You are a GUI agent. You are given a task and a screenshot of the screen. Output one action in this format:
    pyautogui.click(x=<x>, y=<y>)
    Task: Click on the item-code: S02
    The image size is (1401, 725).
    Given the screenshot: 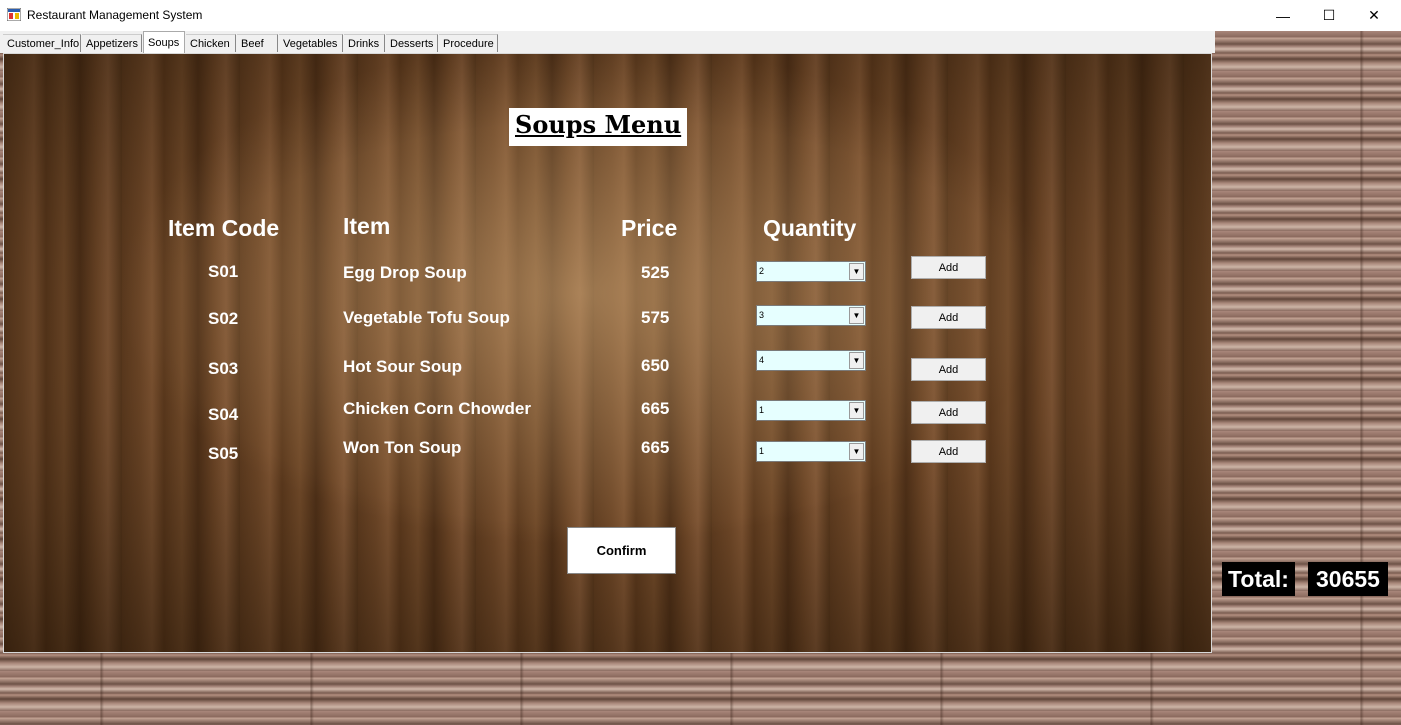 What is the action you would take?
    pyautogui.click(x=223, y=318)
    